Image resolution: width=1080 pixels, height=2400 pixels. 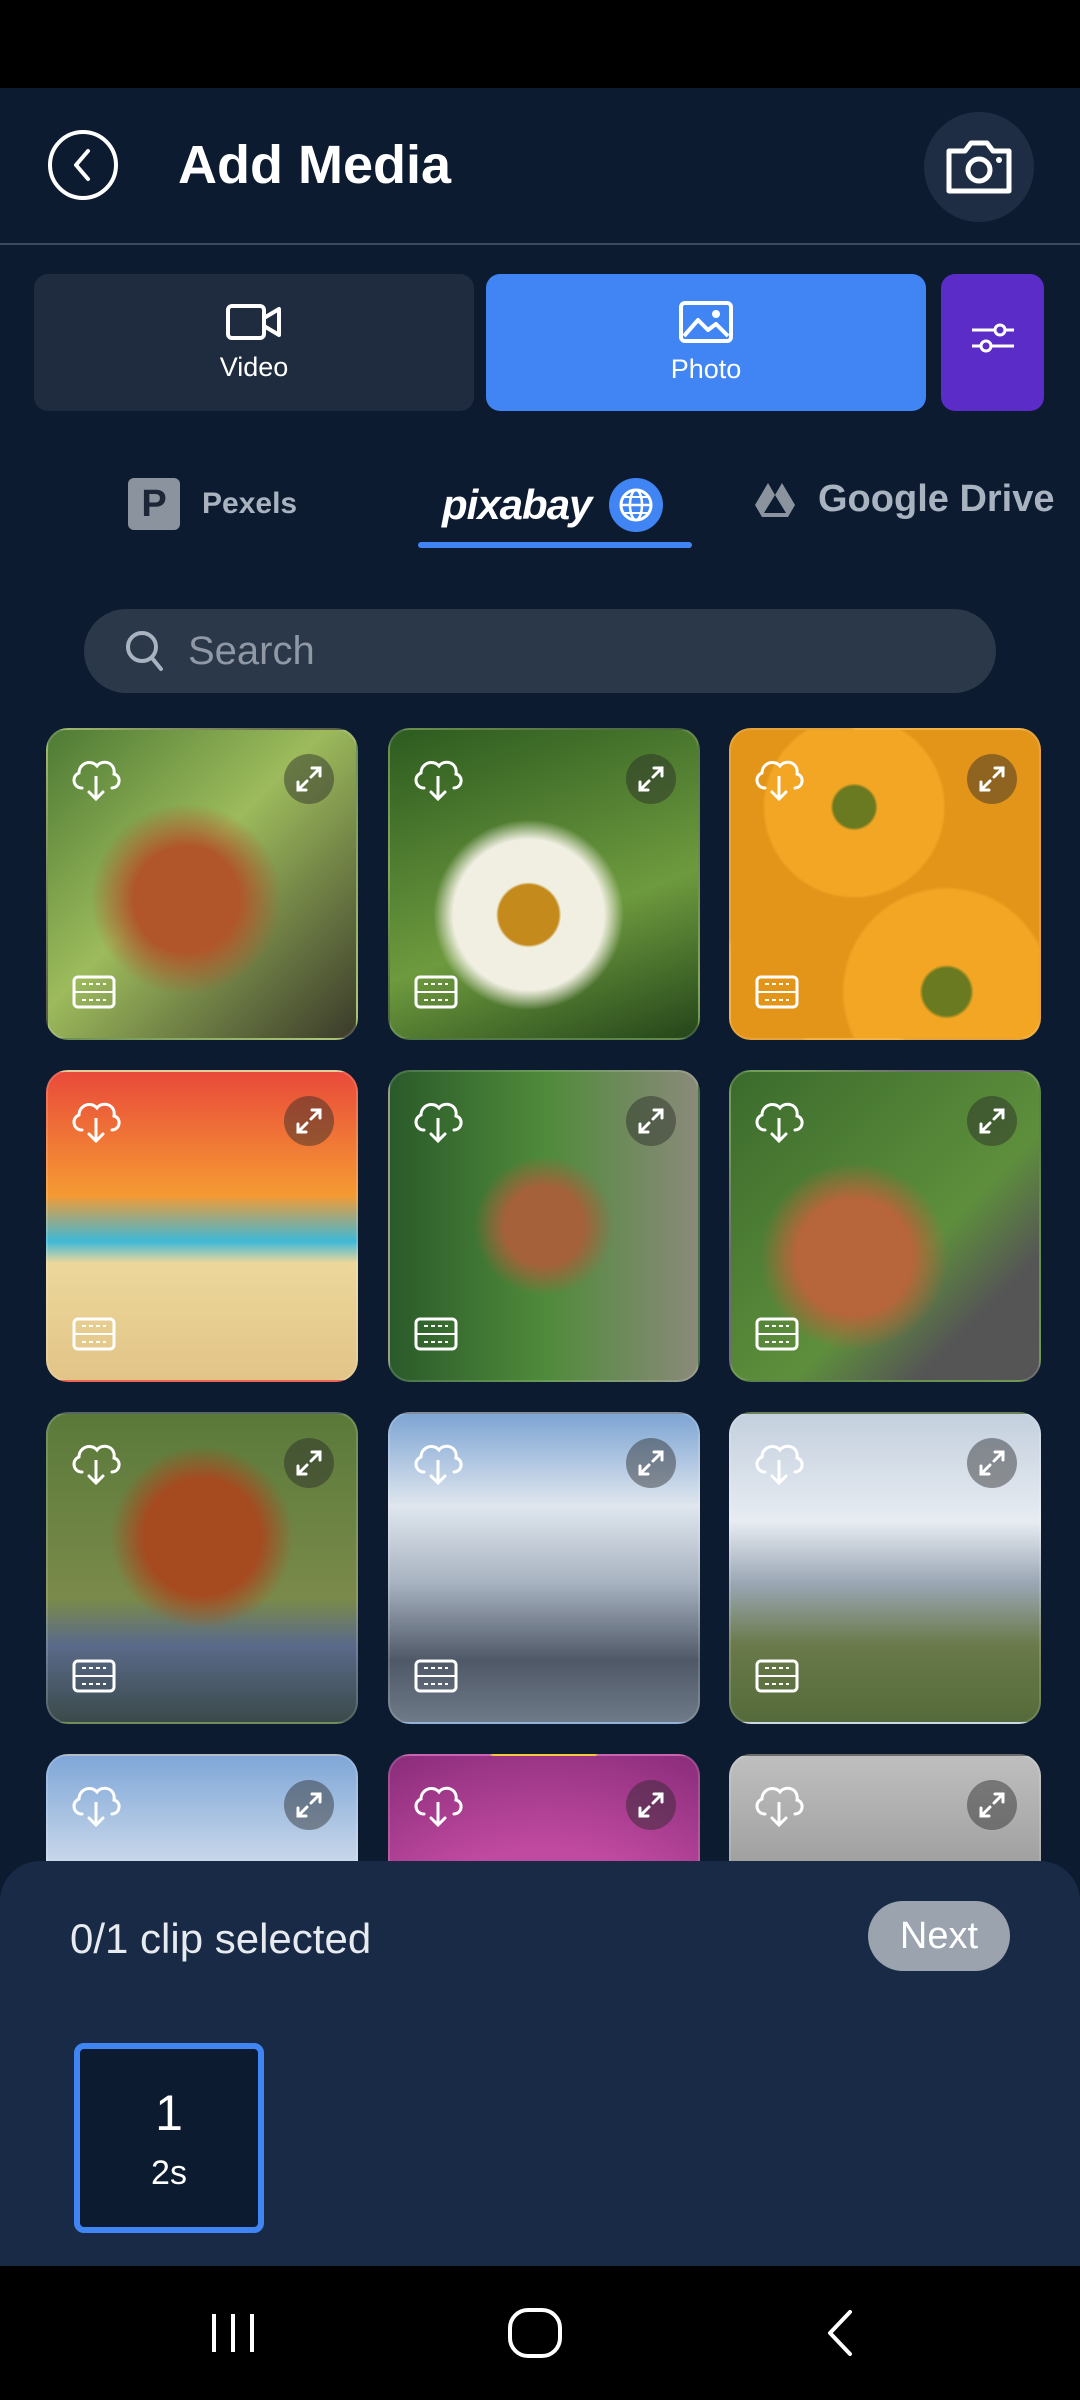 What do you see at coordinates (775, 499) in the screenshot?
I see `google-drive-icon` at bounding box center [775, 499].